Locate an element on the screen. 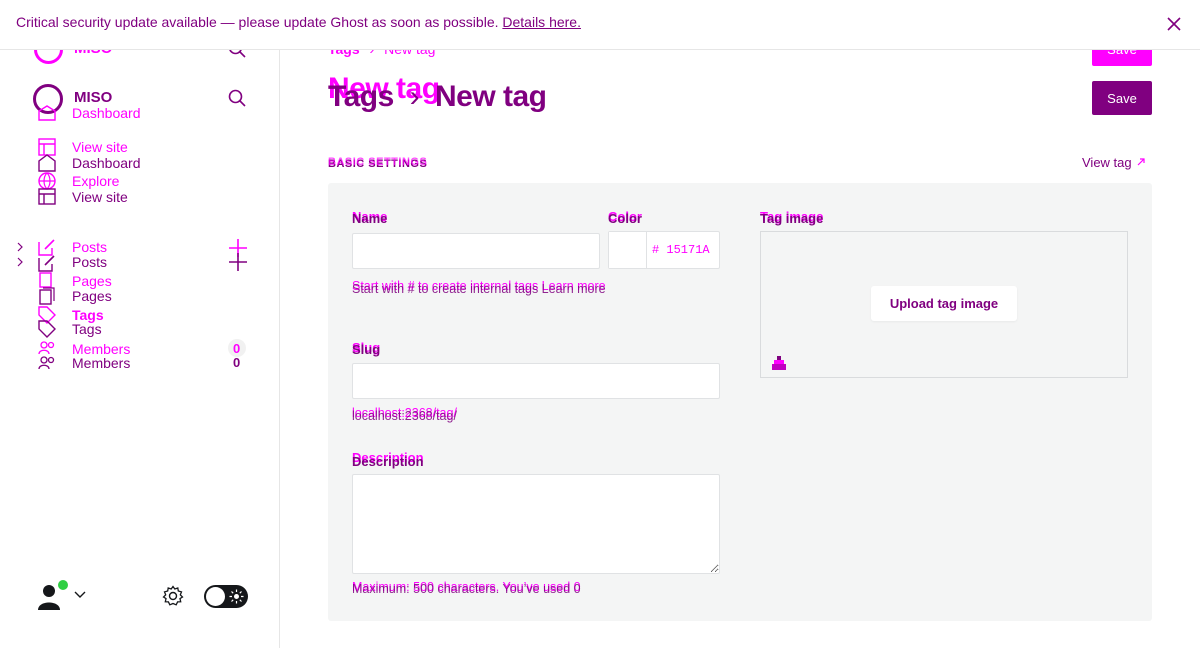 Image resolution: width=1200 pixels, height=648 pixels. description-hint: Maximum: 500 characters. You’ve used 0 is located at coordinates (466, 589).